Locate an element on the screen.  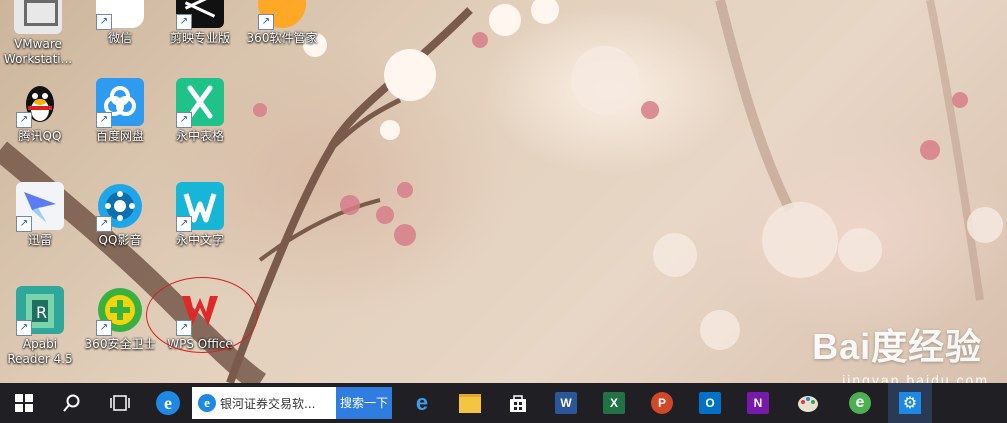
qq-player-icon: ↗ is located at coordinates (120, 207).